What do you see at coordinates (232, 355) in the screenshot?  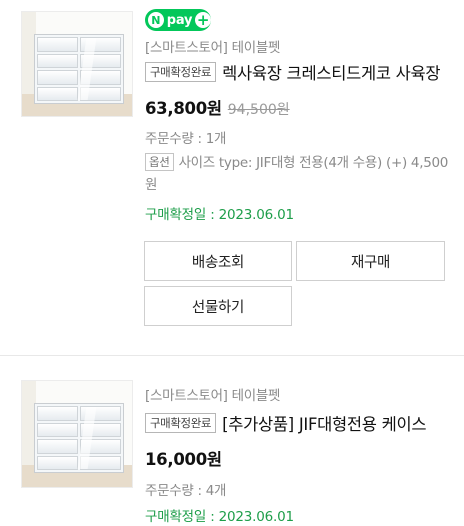 I see `divider` at bounding box center [232, 355].